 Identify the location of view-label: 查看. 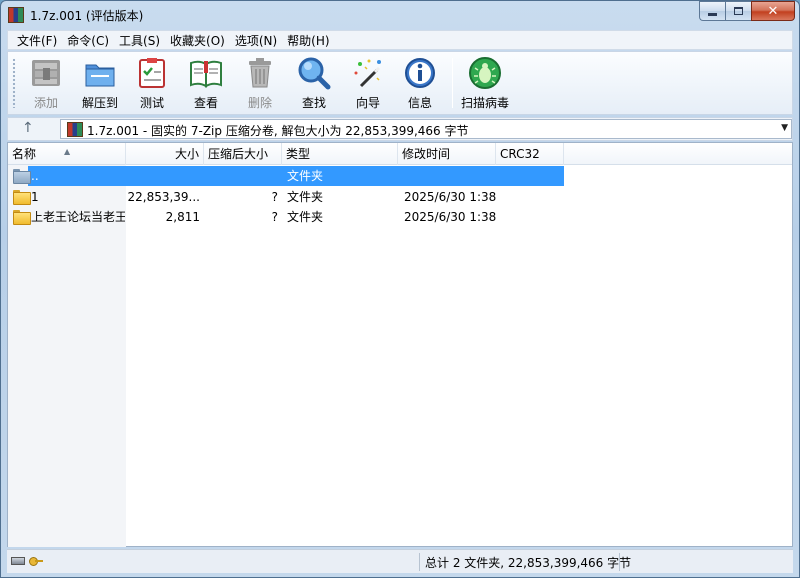
(205, 103).